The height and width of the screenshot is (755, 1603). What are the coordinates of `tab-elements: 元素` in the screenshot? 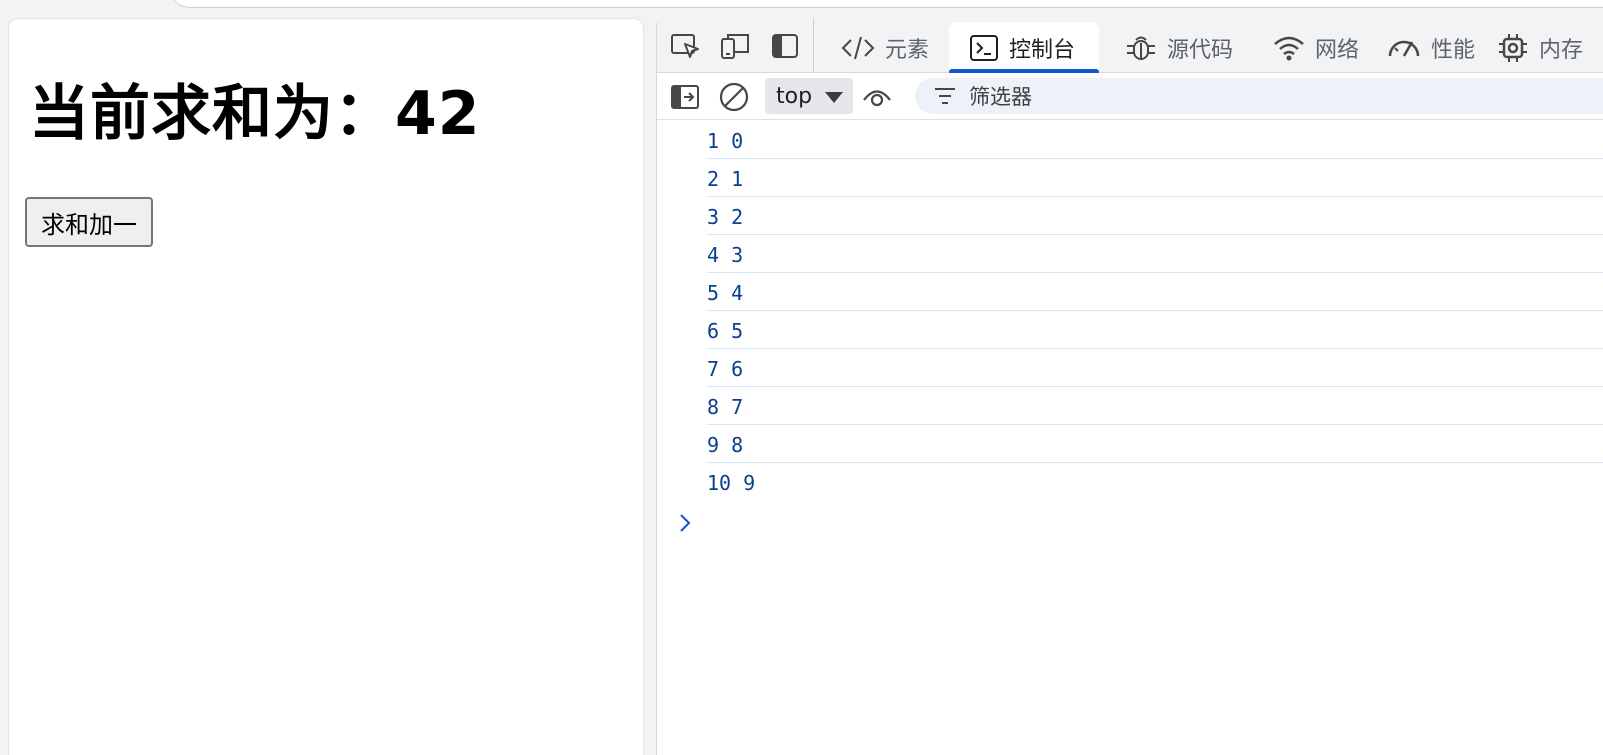 It's located at (885, 47).